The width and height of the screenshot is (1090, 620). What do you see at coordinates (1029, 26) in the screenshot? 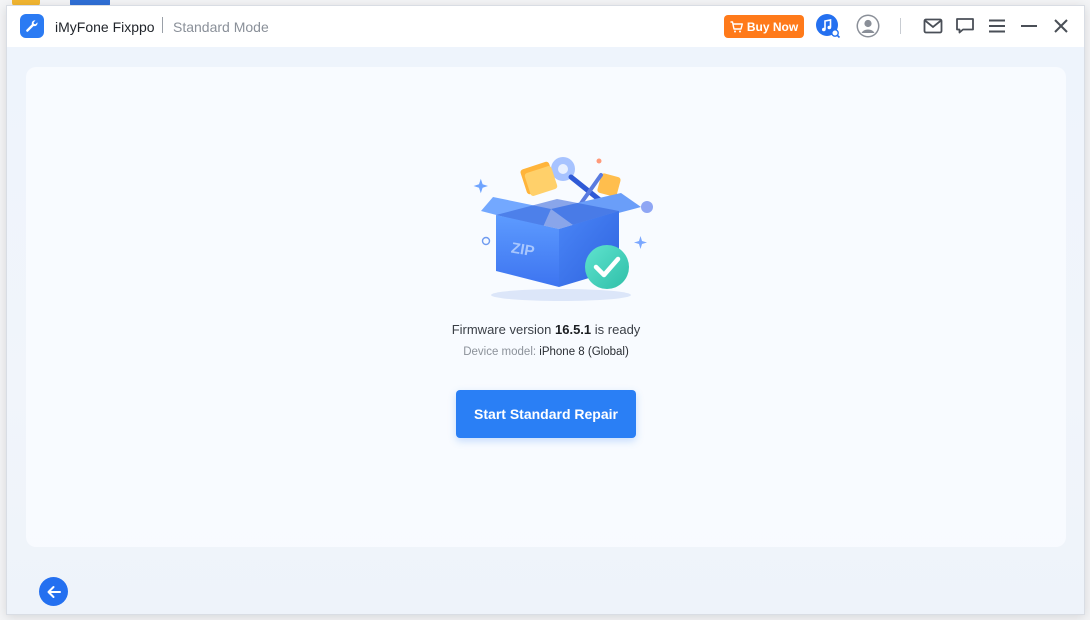
I see `minimize-icon` at bounding box center [1029, 26].